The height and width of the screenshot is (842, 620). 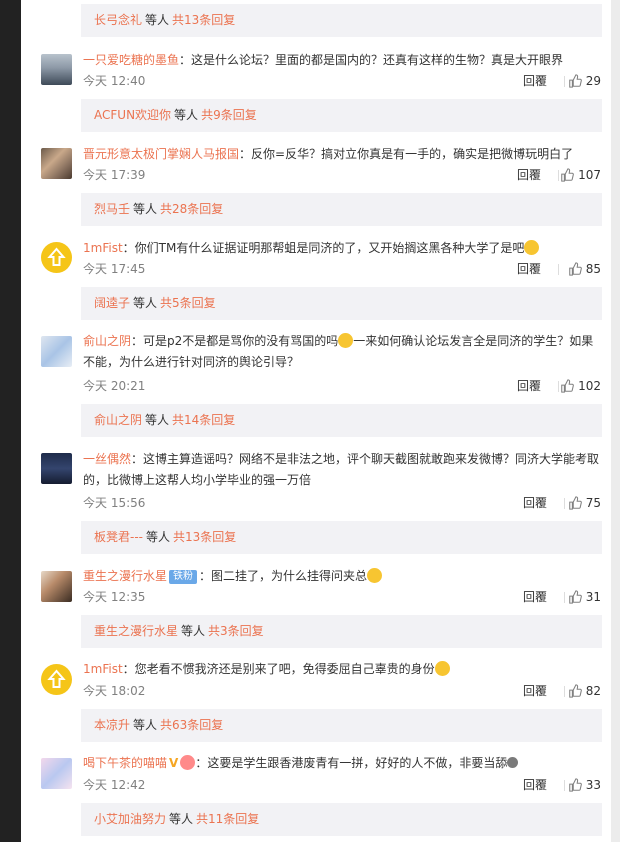 What do you see at coordinates (161, 154) in the screenshot?
I see `username-link: 晋元形意太极门掌娴人马报国` at bounding box center [161, 154].